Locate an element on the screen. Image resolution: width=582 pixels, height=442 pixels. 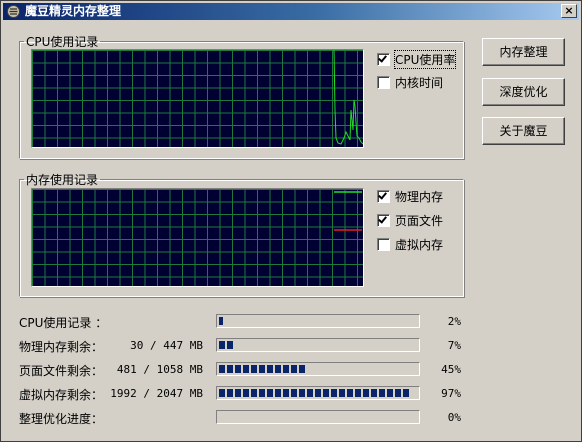
optimize-memory-button: 内存整理 is located at coordinates (523, 52).